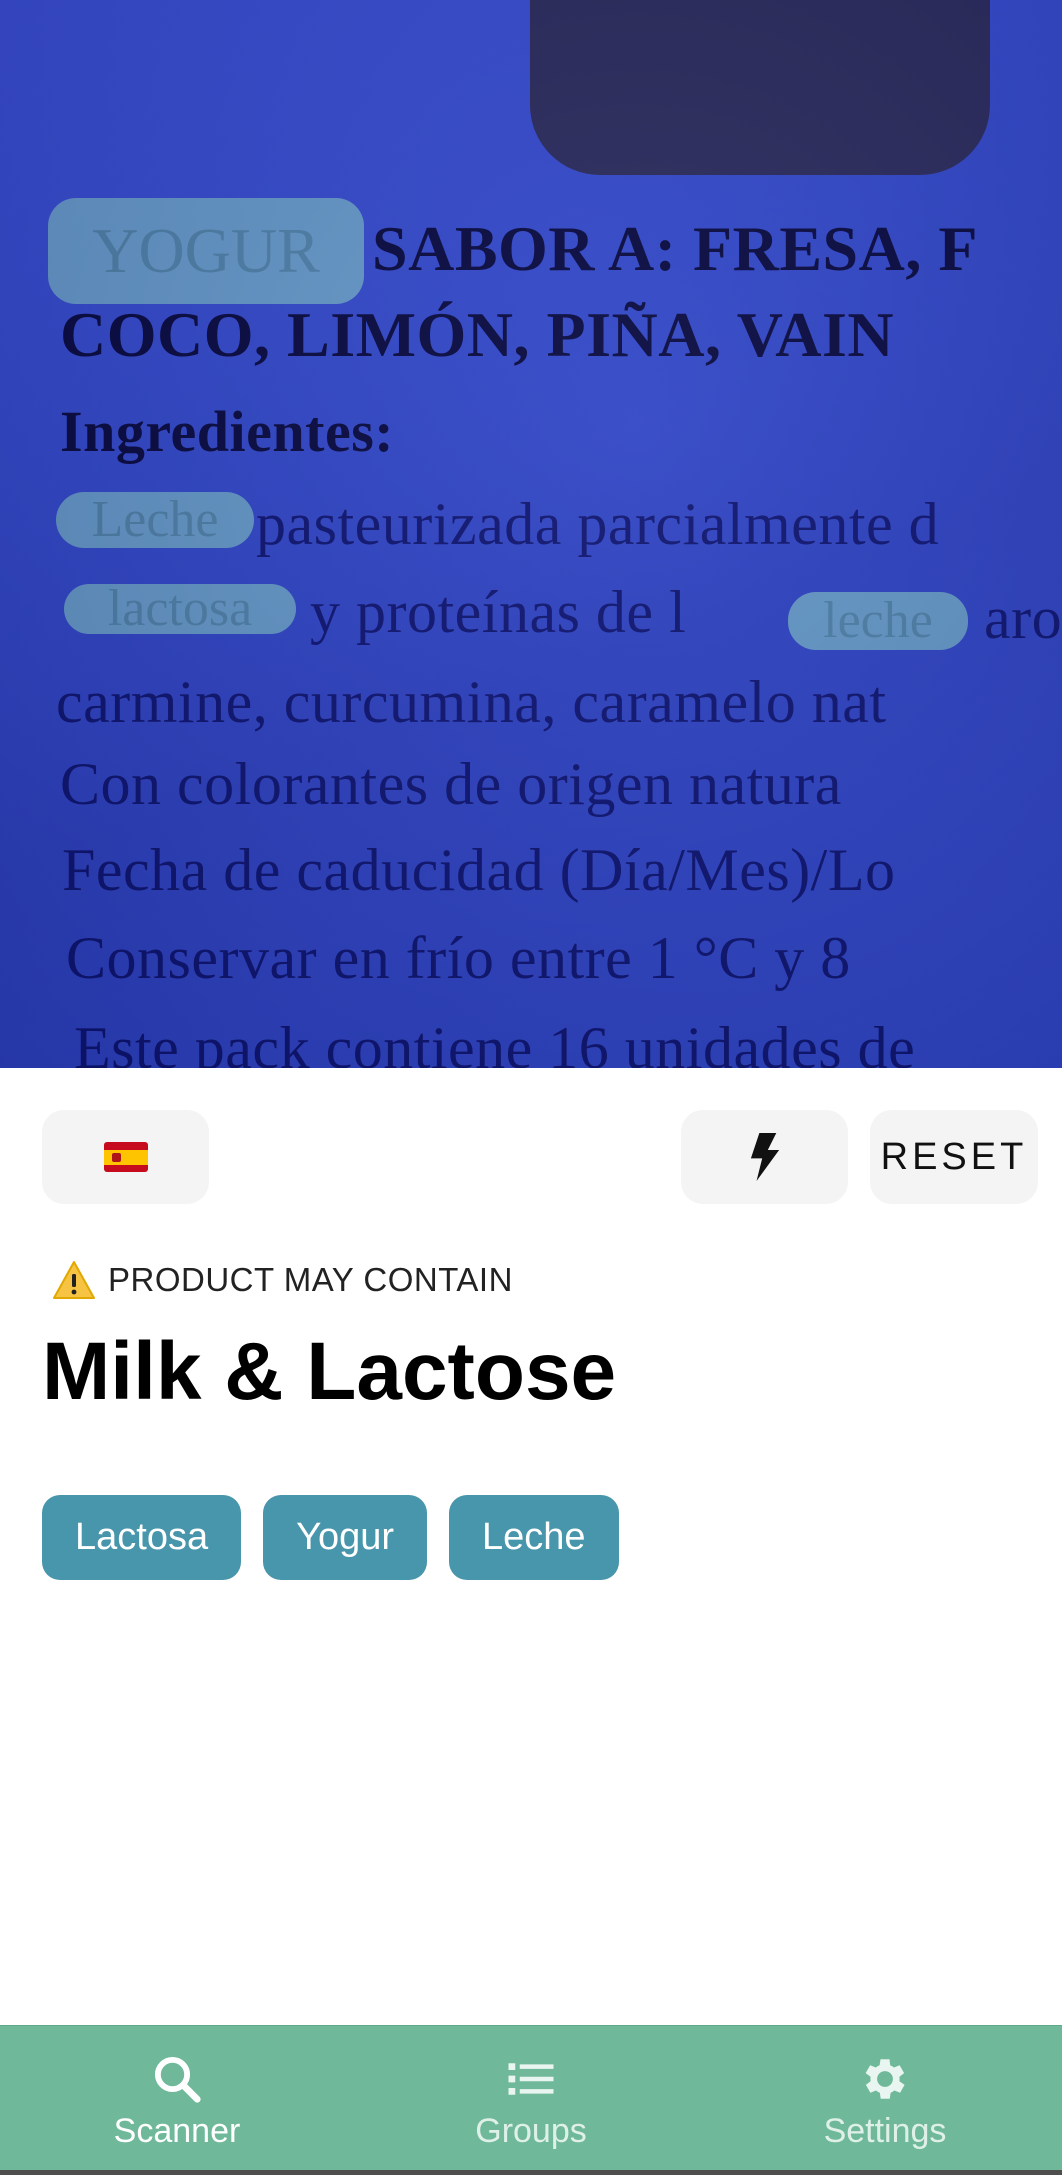 Image resolution: width=1062 pixels, height=2175 pixels. I want to click on nav-label: Groups, so click(531, 2130).